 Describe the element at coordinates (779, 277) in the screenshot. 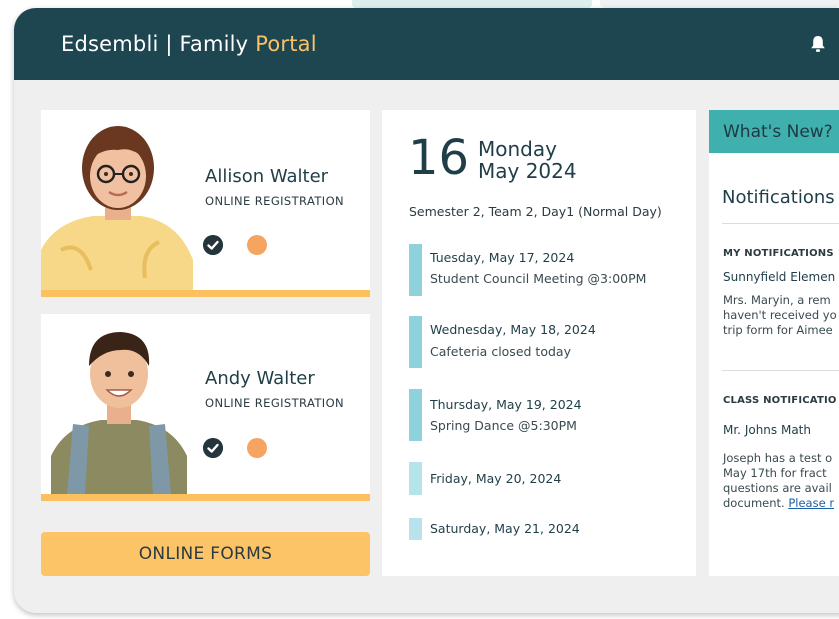

I see `notification-sender: Sunnyfield Elemen` at that location.